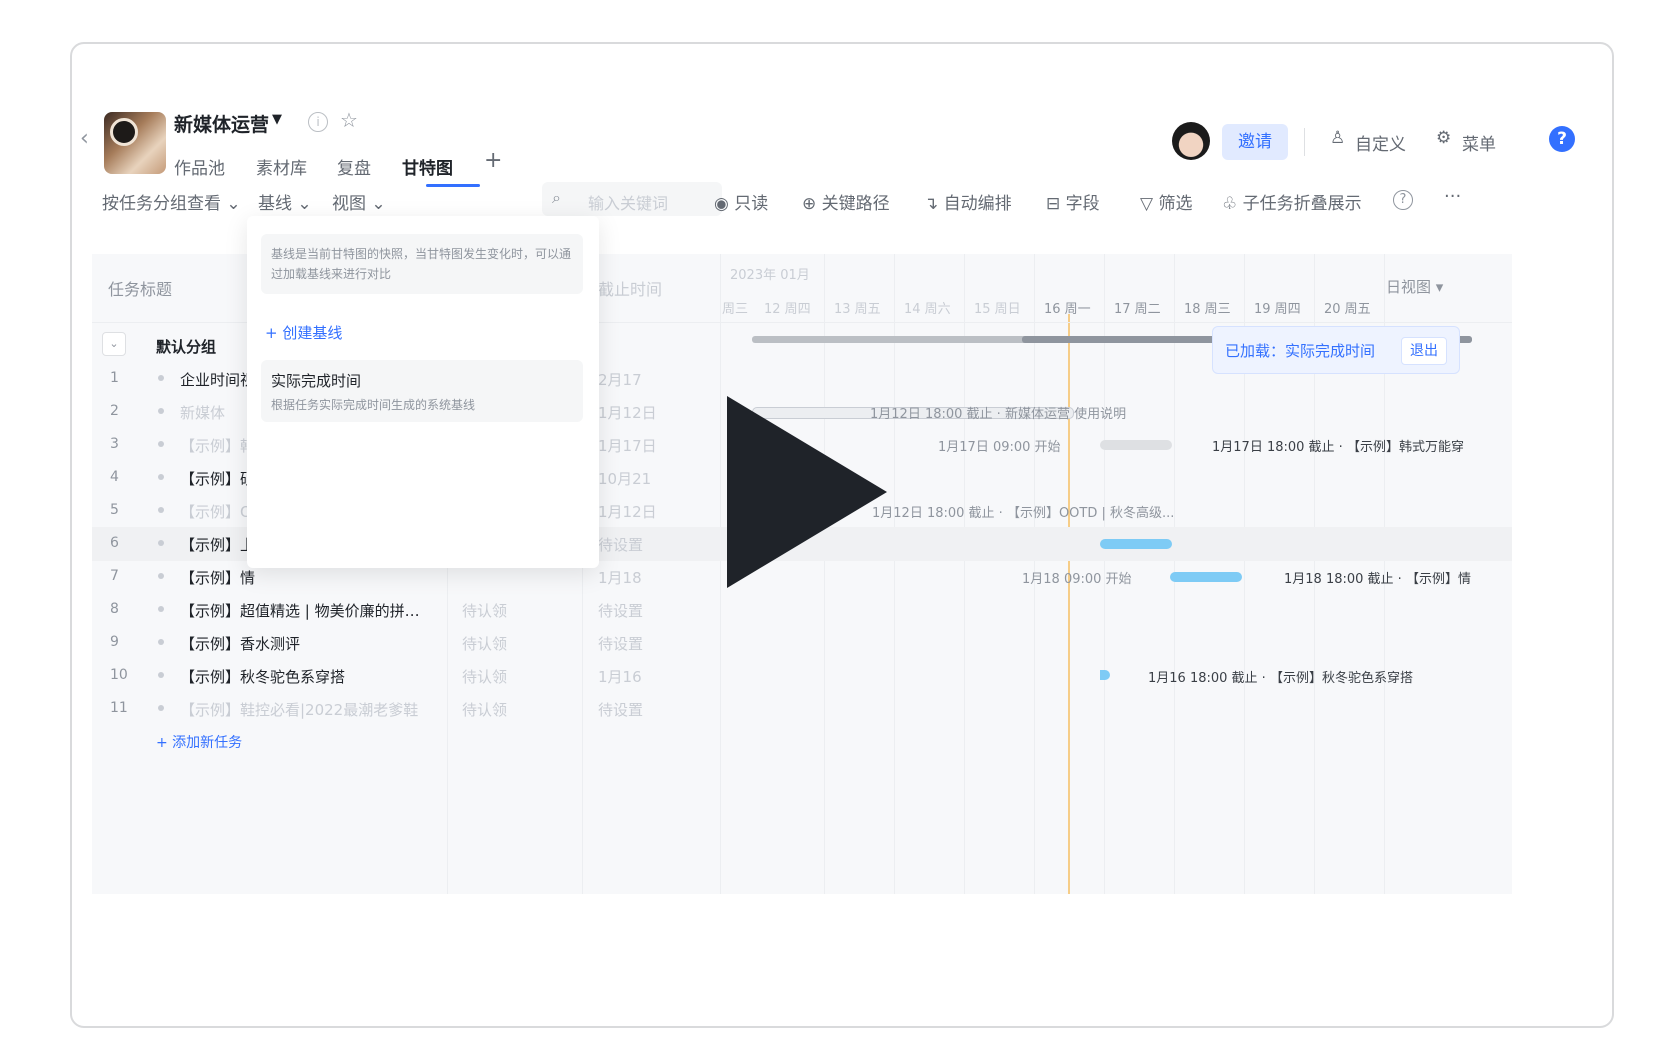 The image size is (1672, 1063). I want to click on readonly-button: ◉ 只读, so click(741, 201).